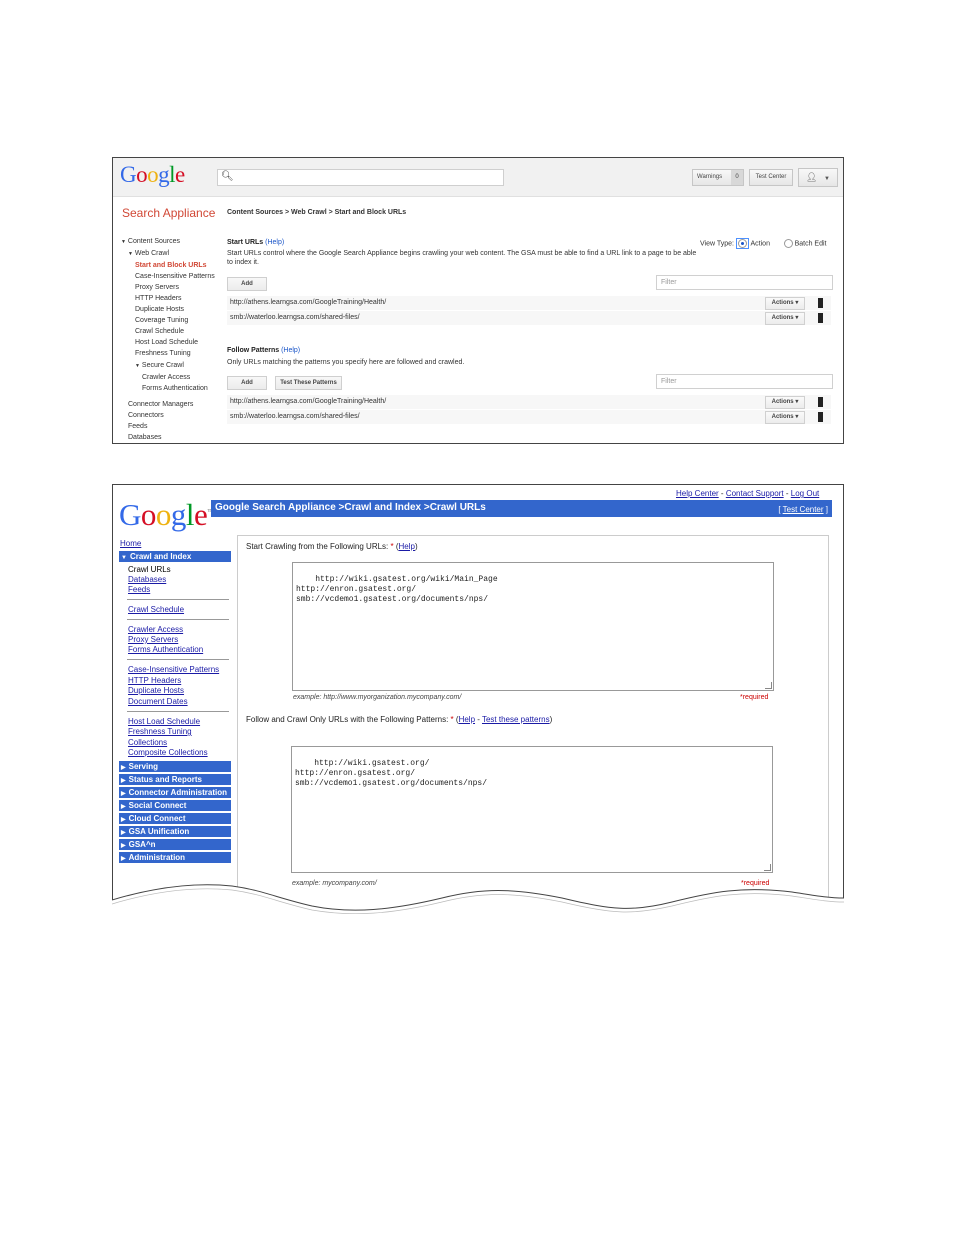  I want to click on follow-patterns-help-link: (Help), so click(290, 350).